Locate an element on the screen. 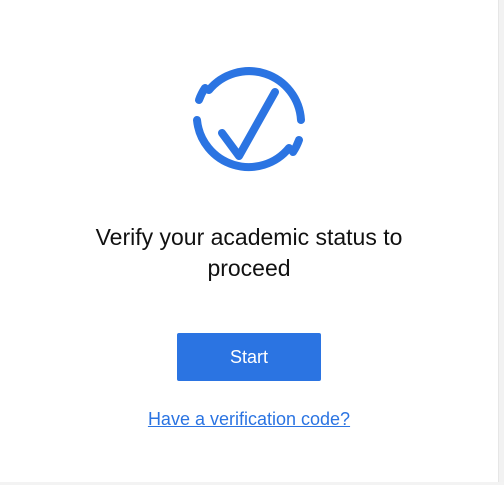 This screenshot has width=504, height=485. verification-code-link: Have a verification code? is located at coordinates (249, 419).